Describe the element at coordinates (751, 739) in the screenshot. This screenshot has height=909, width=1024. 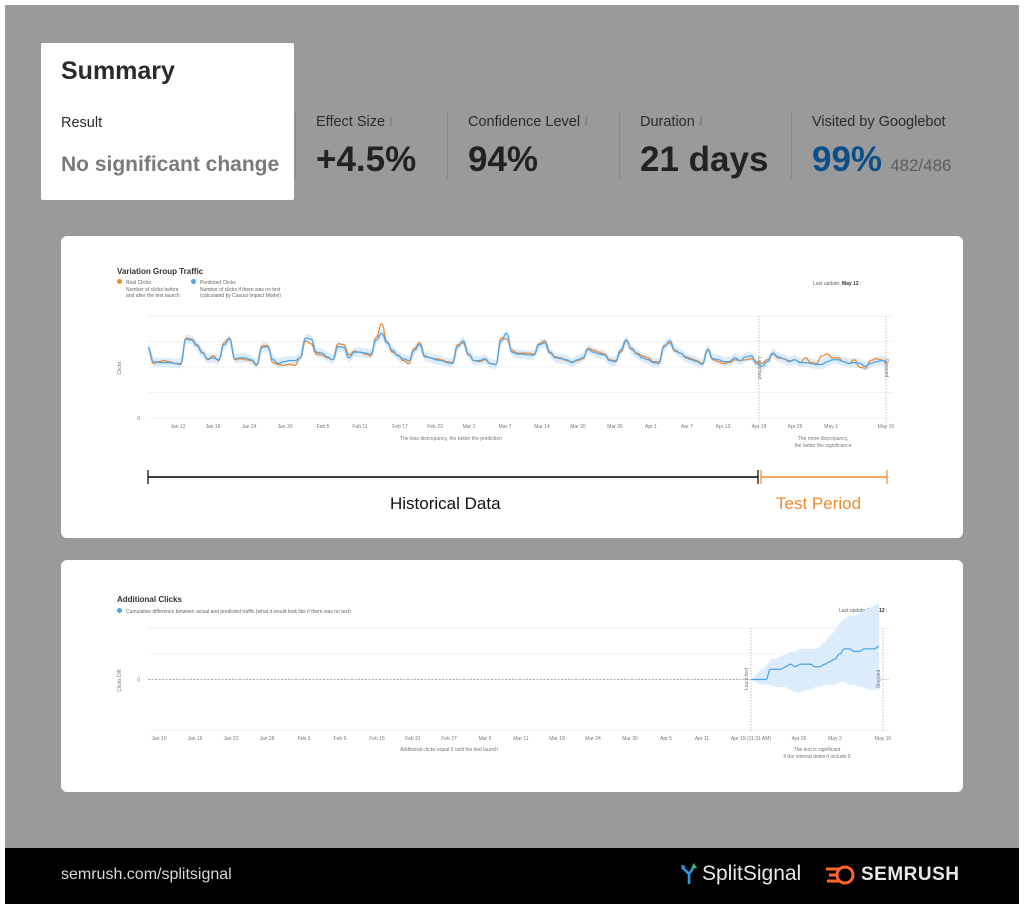
I see `x-tick-label: Apr 19 (11:31 AM)` at that location.